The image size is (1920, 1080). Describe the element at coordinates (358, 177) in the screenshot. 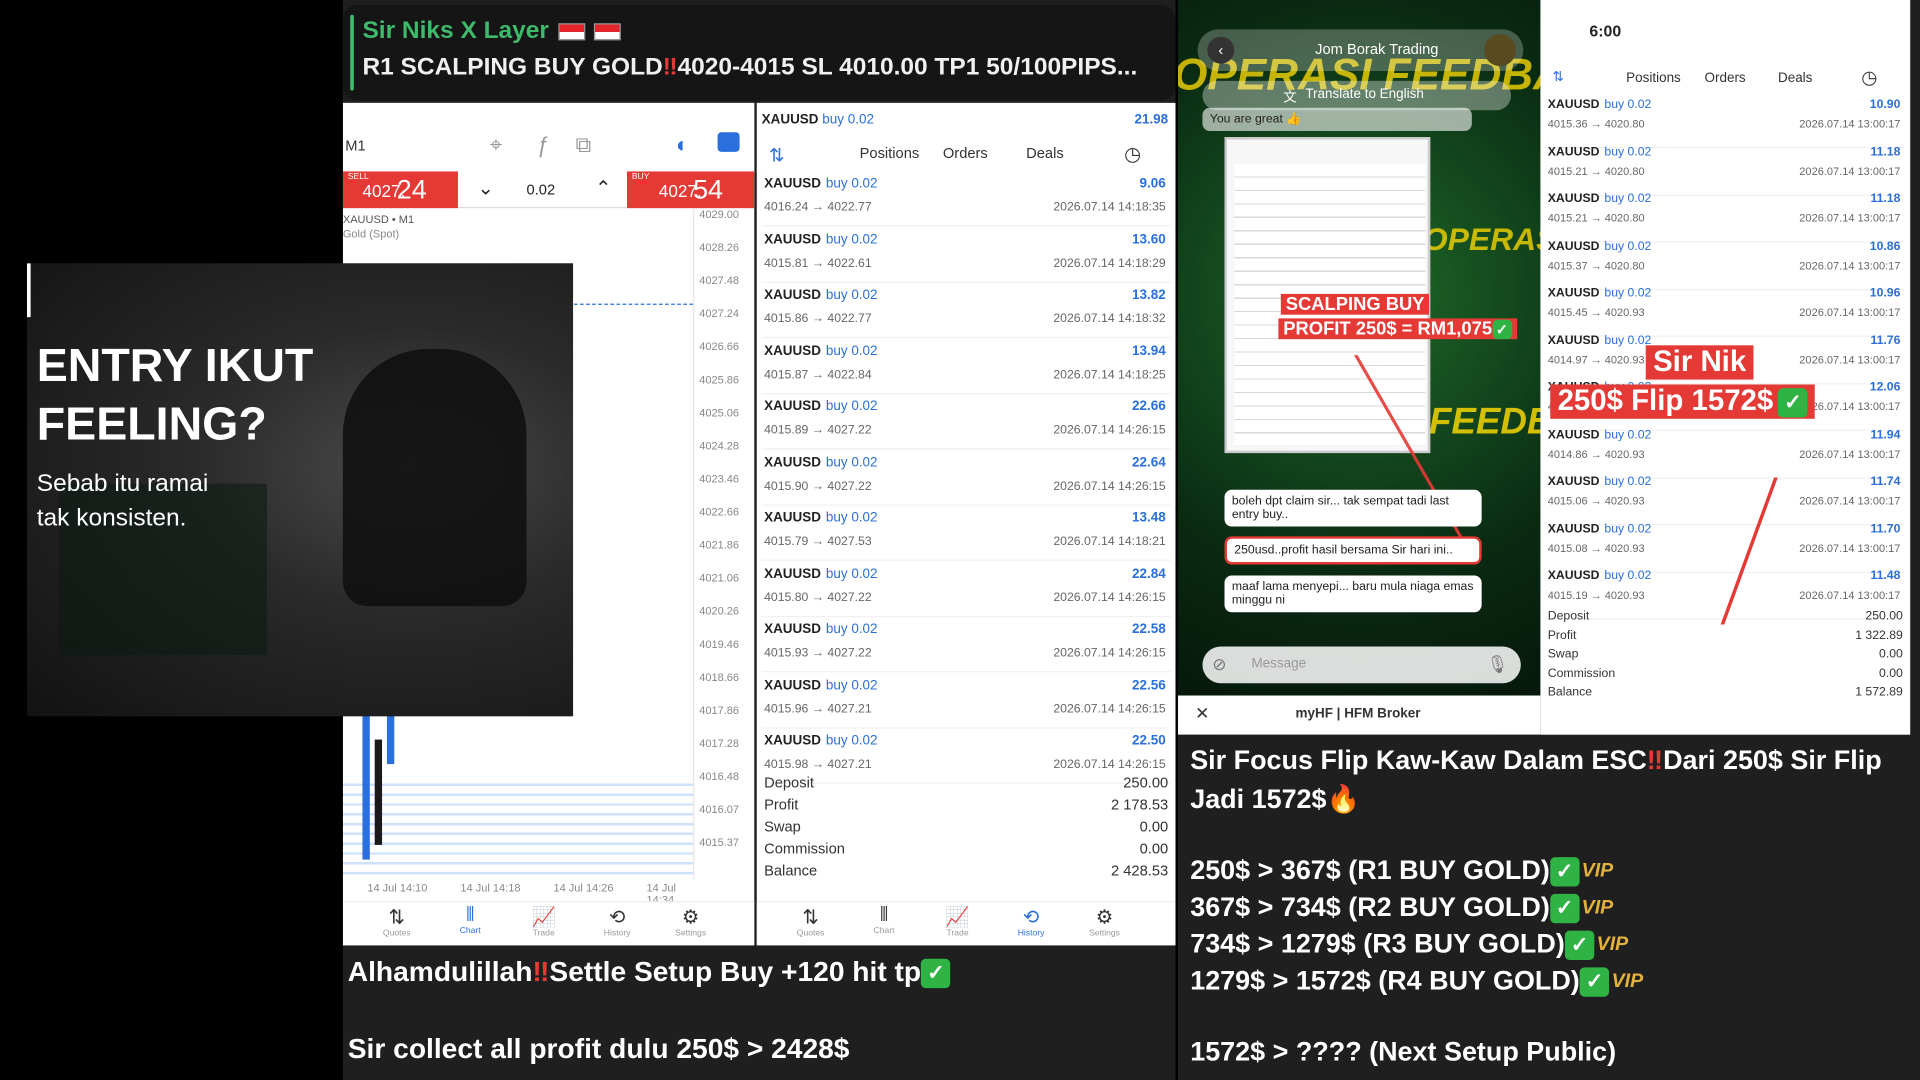

I see `sell-label: SELL` at that location.